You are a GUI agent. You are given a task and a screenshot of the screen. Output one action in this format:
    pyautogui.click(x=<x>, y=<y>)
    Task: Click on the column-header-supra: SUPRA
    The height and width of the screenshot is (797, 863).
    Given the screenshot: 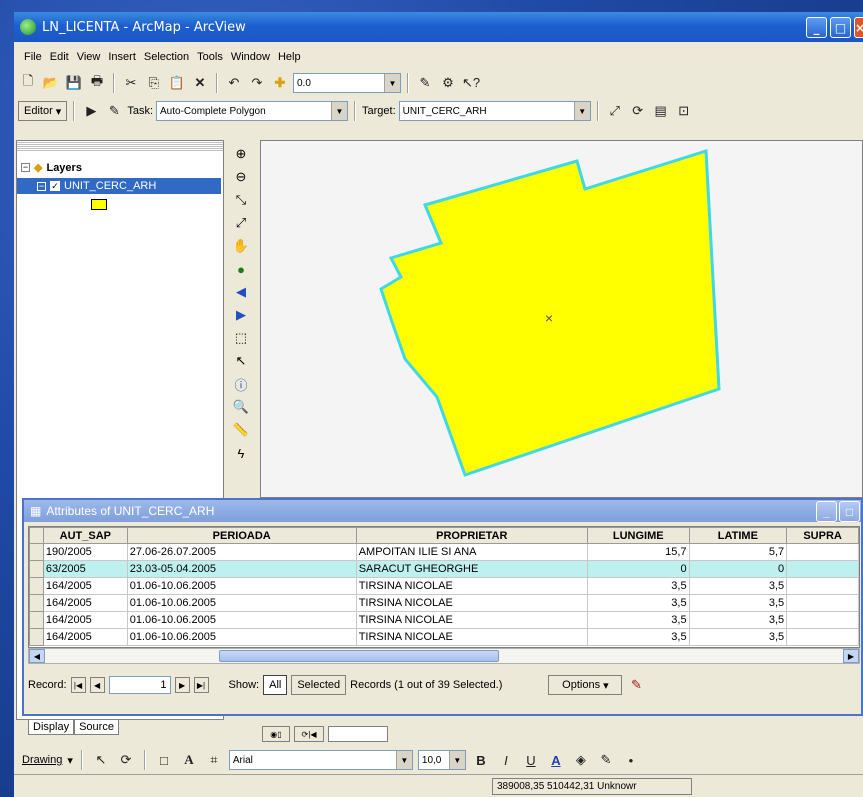 What is the action you would take?
    pyautogui.click(x=822, y=535)
    